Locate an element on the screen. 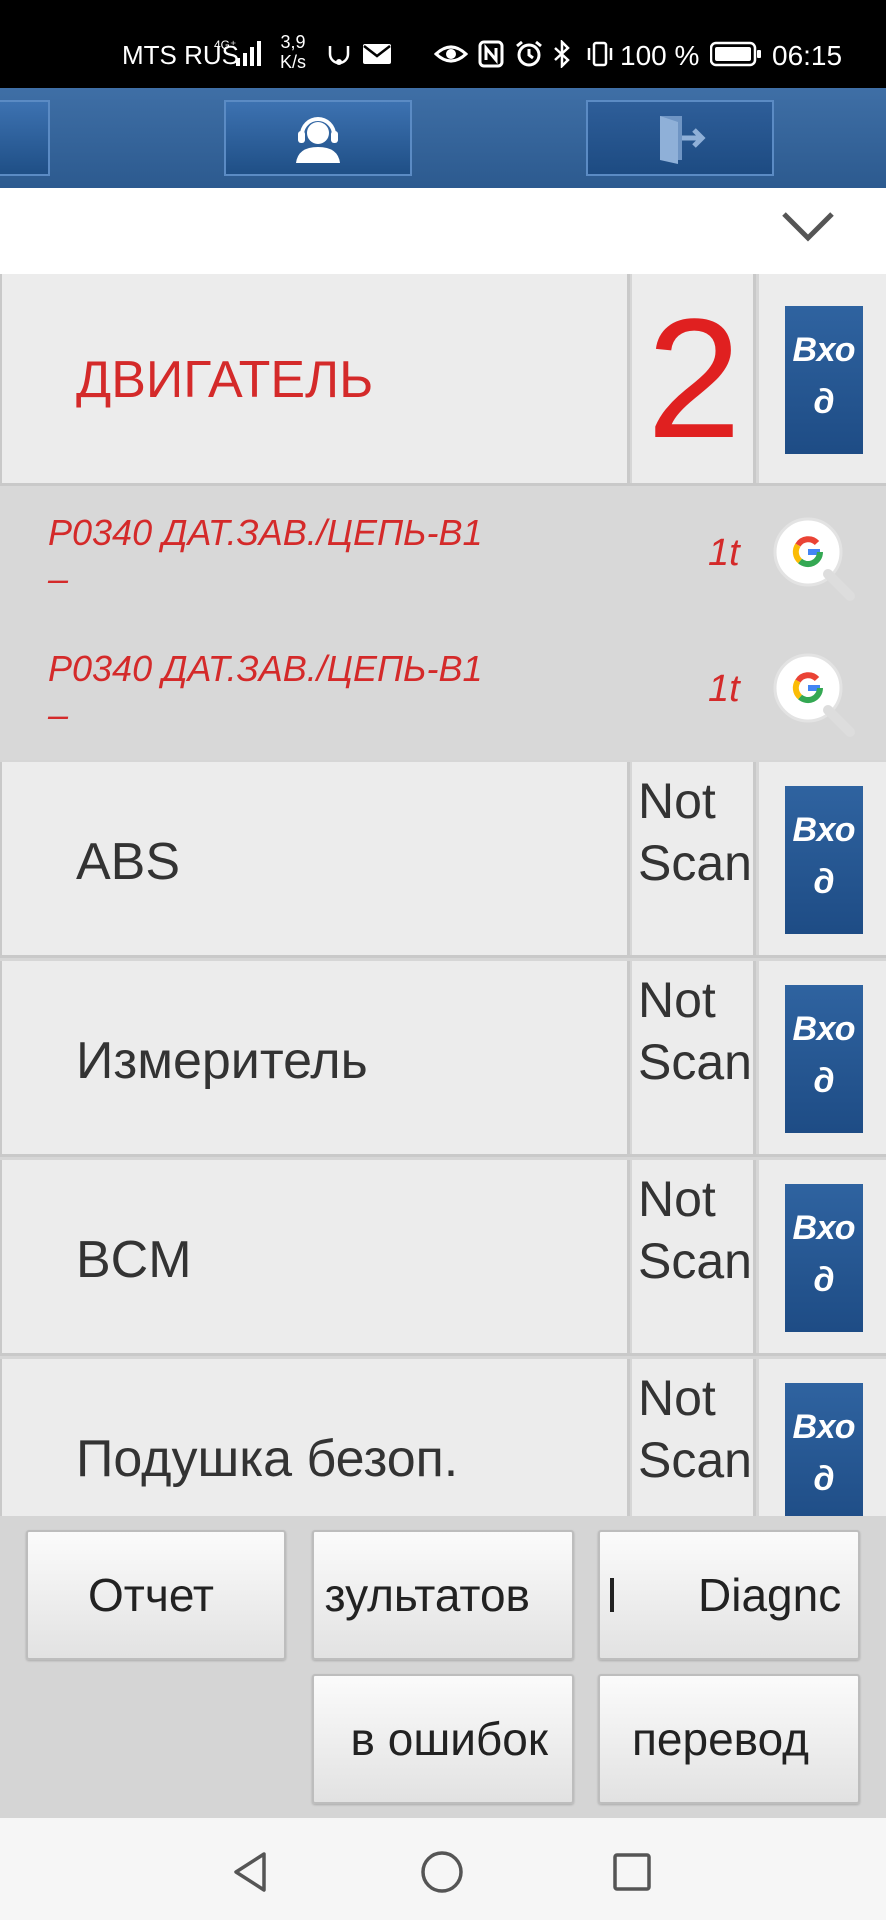 The width and height of the screenshot is (886, 1920). clear-errors-label: в ошибок is located at coordinates (449, 1739).